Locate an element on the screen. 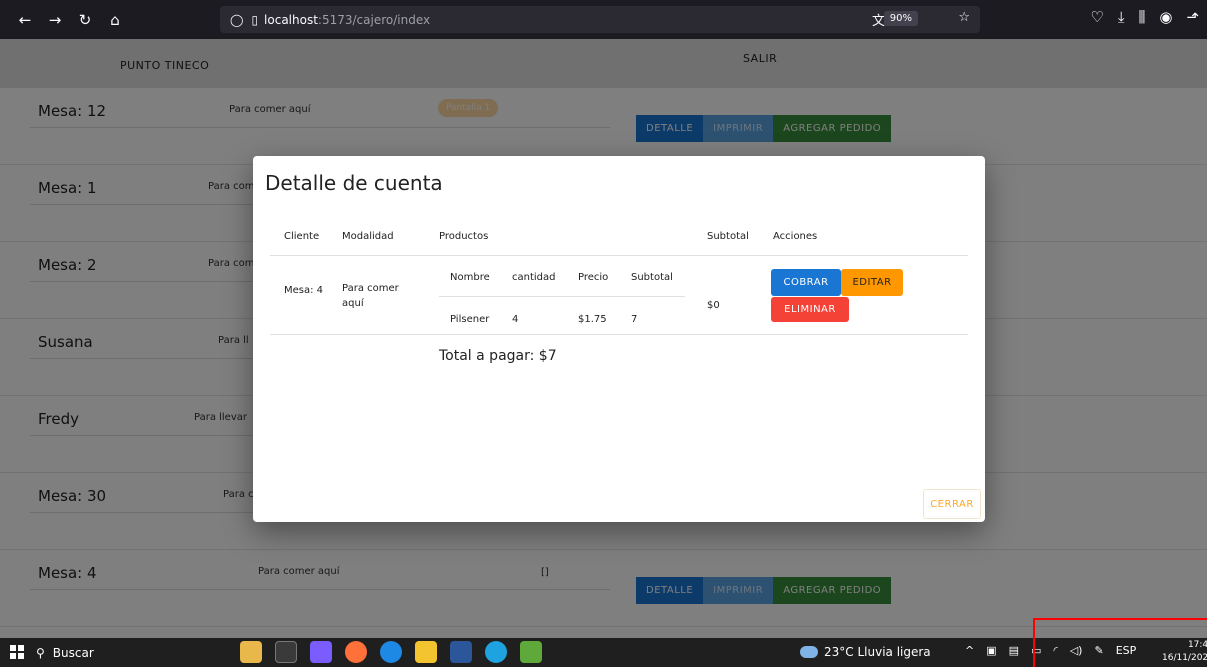 The width and height of the screenshot is (1207, 667). header-divider is located at coordinates (619, 255).